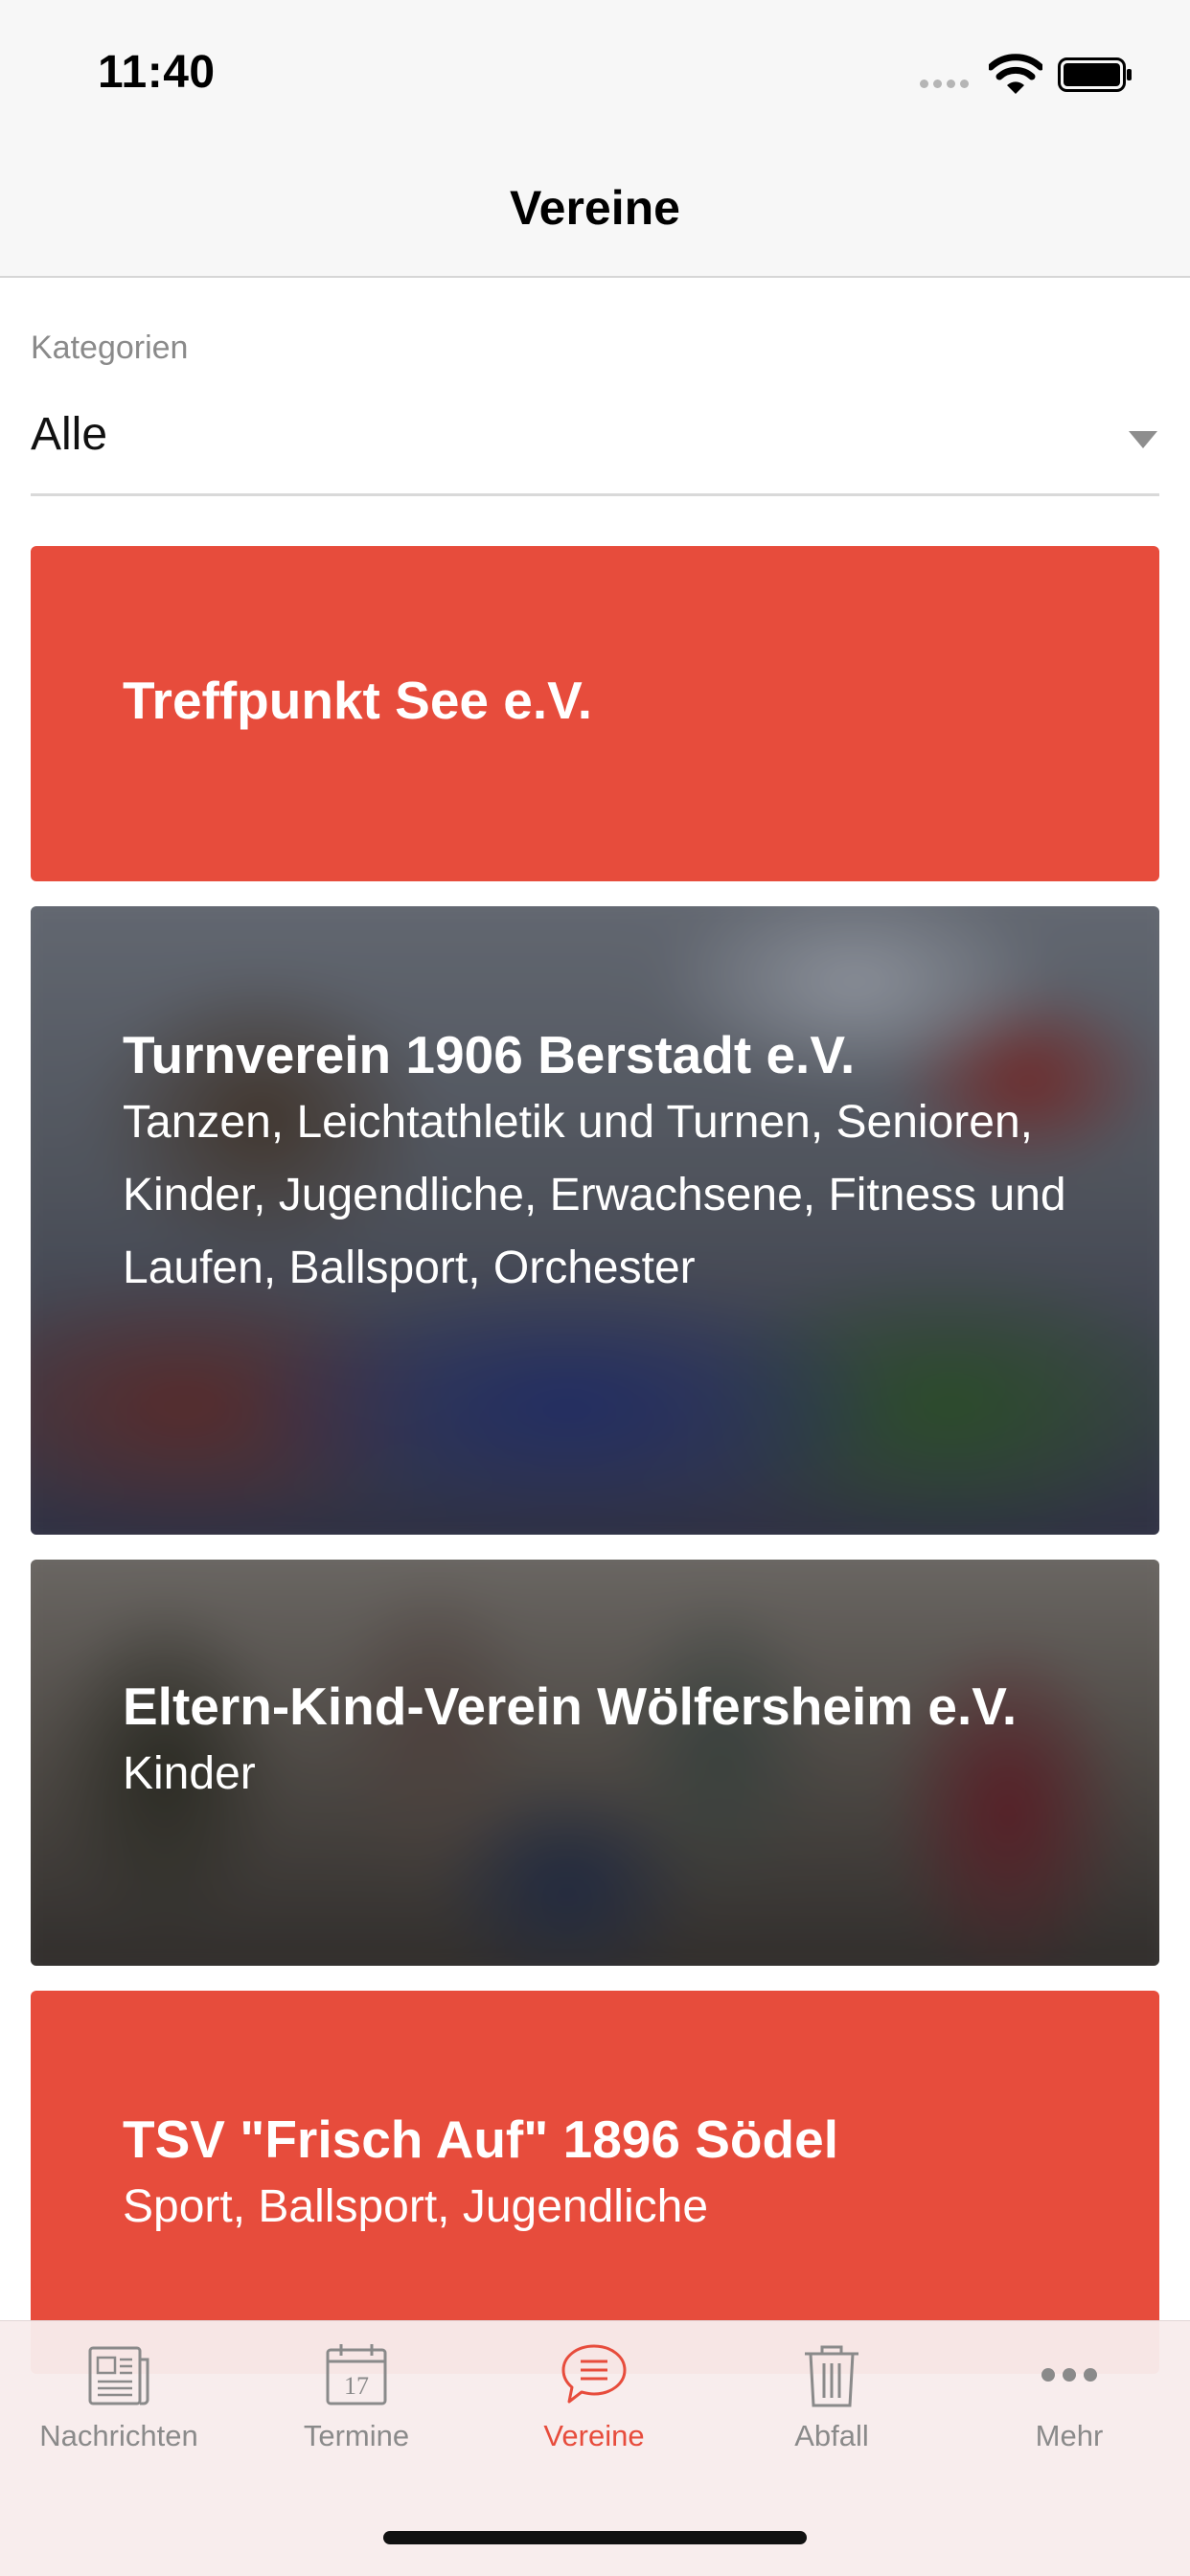 This screenshot has height=2576, width=1190. Describe the element at coordinates (595, 713) in the screenshot. I see `club-card: Treffpunkt See e.V.` at that location.